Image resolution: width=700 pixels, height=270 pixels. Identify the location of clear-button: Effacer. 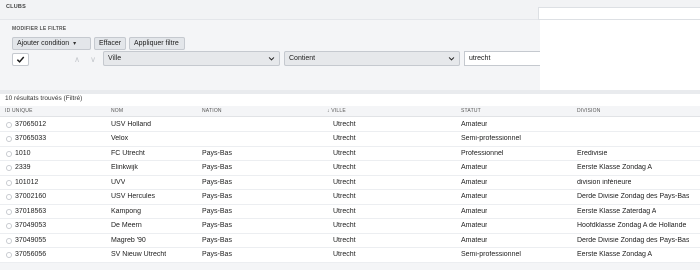
(110, 43).